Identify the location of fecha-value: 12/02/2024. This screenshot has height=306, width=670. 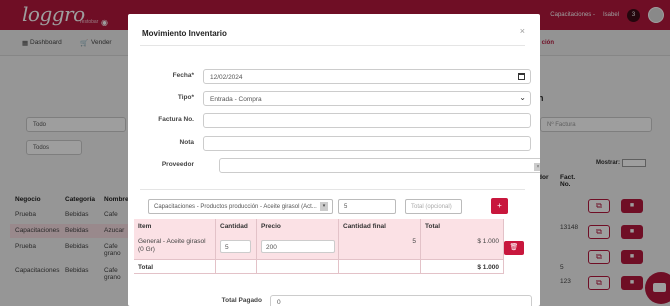
(226, 77).